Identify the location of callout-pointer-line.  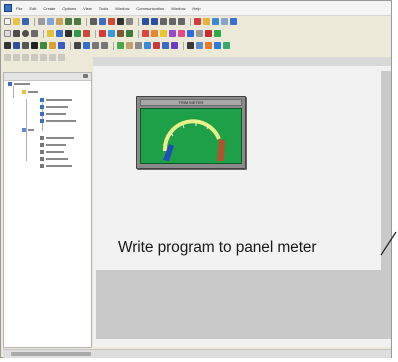
(388, 243).